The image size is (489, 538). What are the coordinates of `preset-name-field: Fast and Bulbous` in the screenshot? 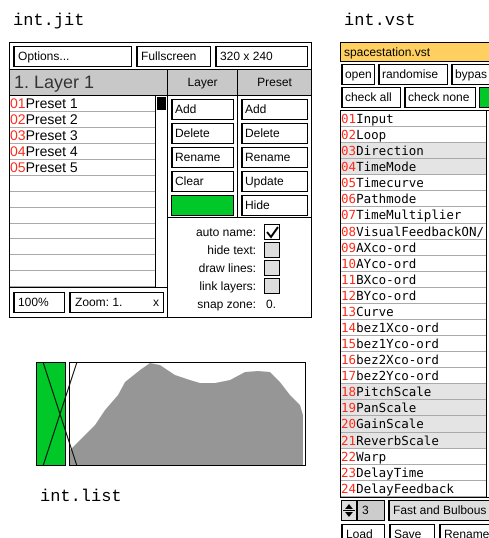 It's located at (438, 510).